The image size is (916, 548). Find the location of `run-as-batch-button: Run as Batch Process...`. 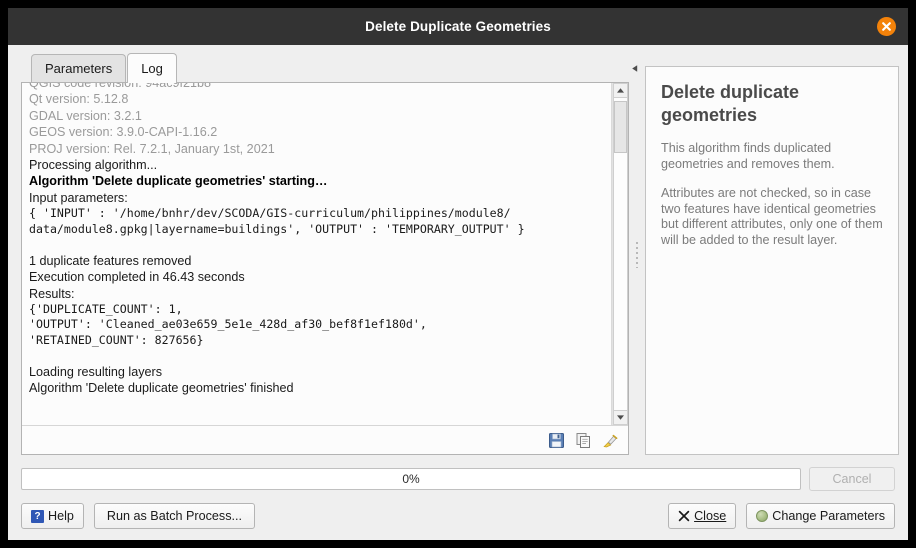

run-as-batch-button: Run as Batch Process... is located at coordinates (174, 516).